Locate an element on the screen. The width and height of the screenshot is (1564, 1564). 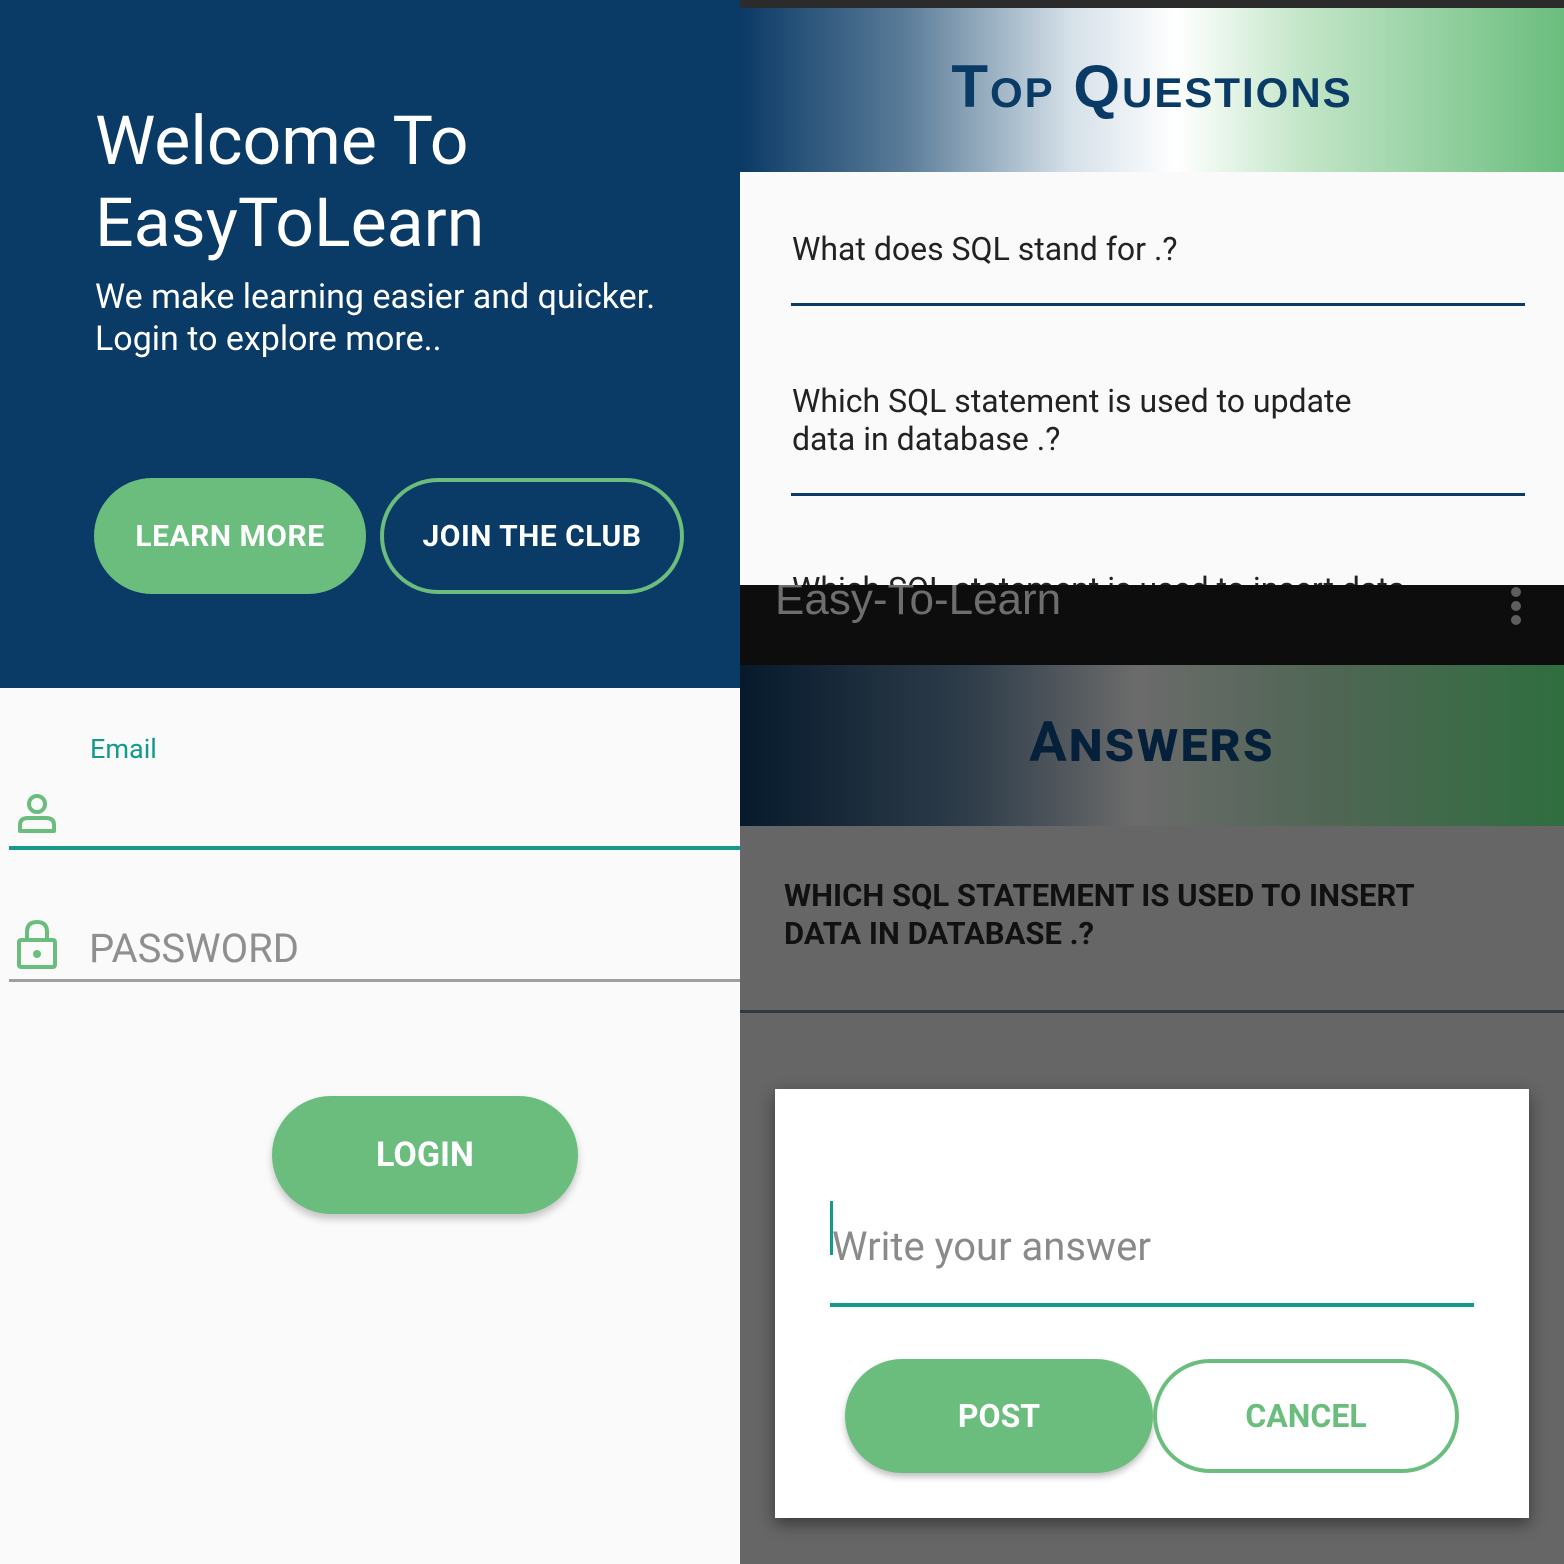
answers-title: Answers is located at coordinates (1152, 742).